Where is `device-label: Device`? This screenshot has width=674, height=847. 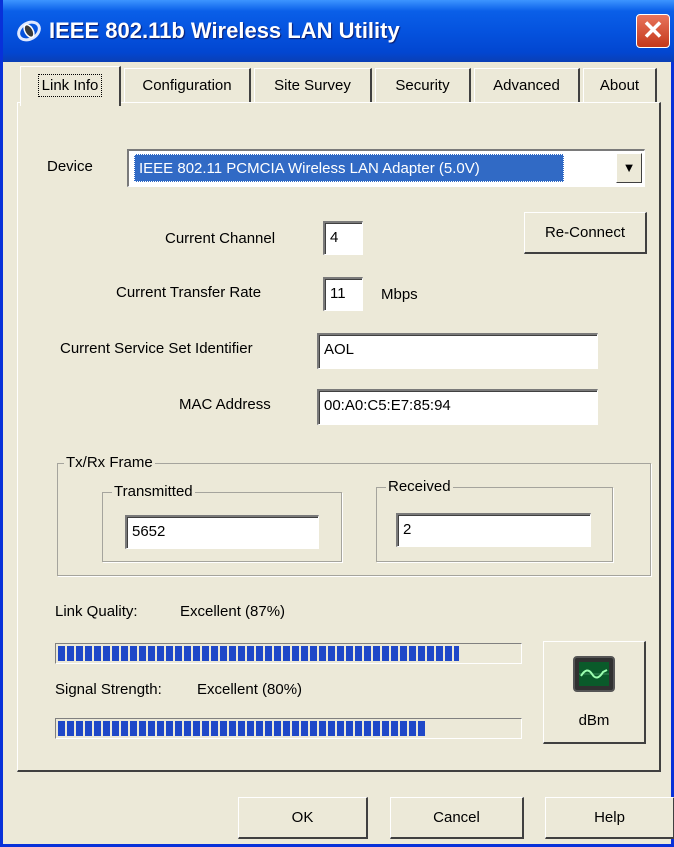
device-label: Device is located at coordinates (70, 166).